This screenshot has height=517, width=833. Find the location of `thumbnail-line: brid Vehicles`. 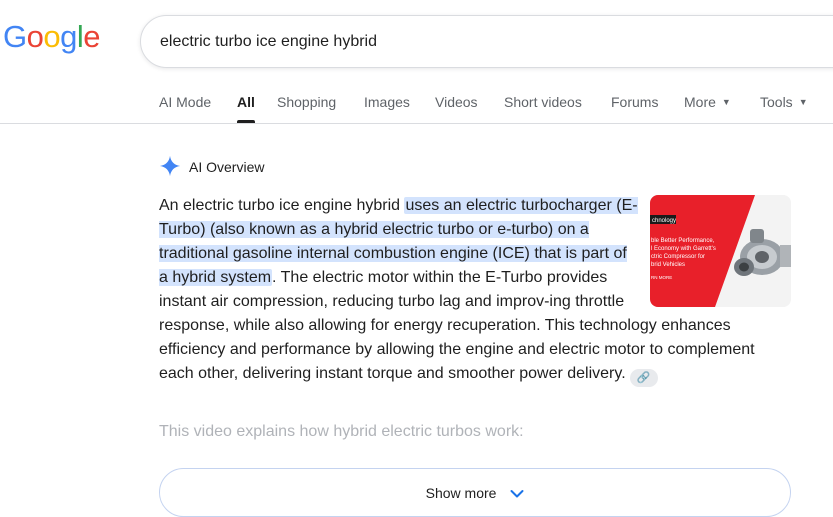

thumbnail-line: brid Vehicles is located at coordinates (668, 265).